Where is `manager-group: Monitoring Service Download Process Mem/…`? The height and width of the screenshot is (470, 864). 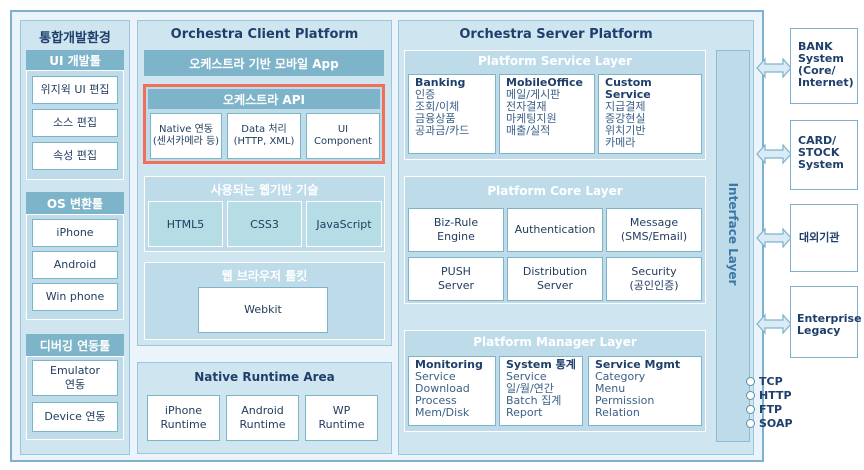
manager-group: Monitoring Service Download Process Mem/… is located at coordinates (452, 391).